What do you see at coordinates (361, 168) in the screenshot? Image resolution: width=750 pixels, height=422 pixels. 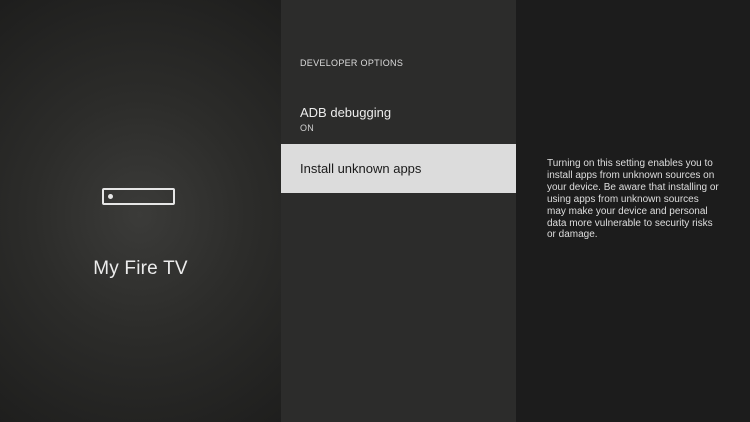 I see `menu-item-title: Install unknown apps` at bounding box center [361, 168].